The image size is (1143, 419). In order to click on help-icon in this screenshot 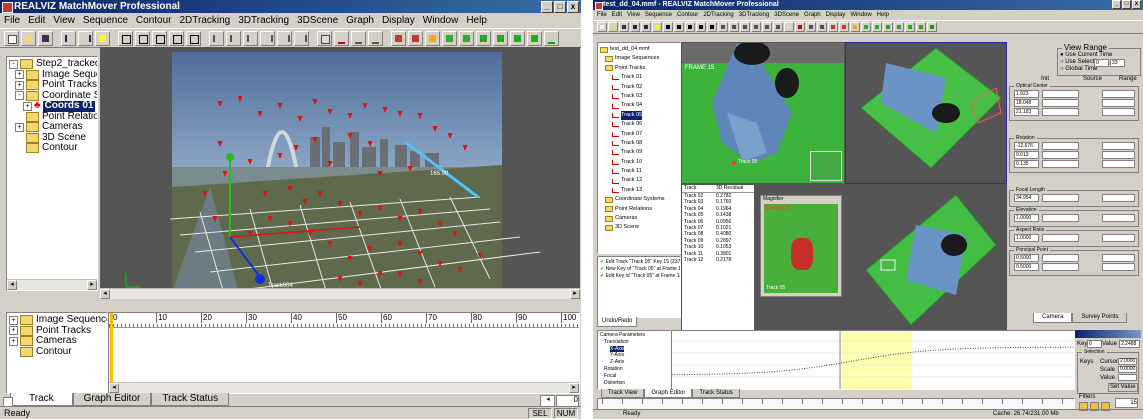, I will do `click(102, 38)`.